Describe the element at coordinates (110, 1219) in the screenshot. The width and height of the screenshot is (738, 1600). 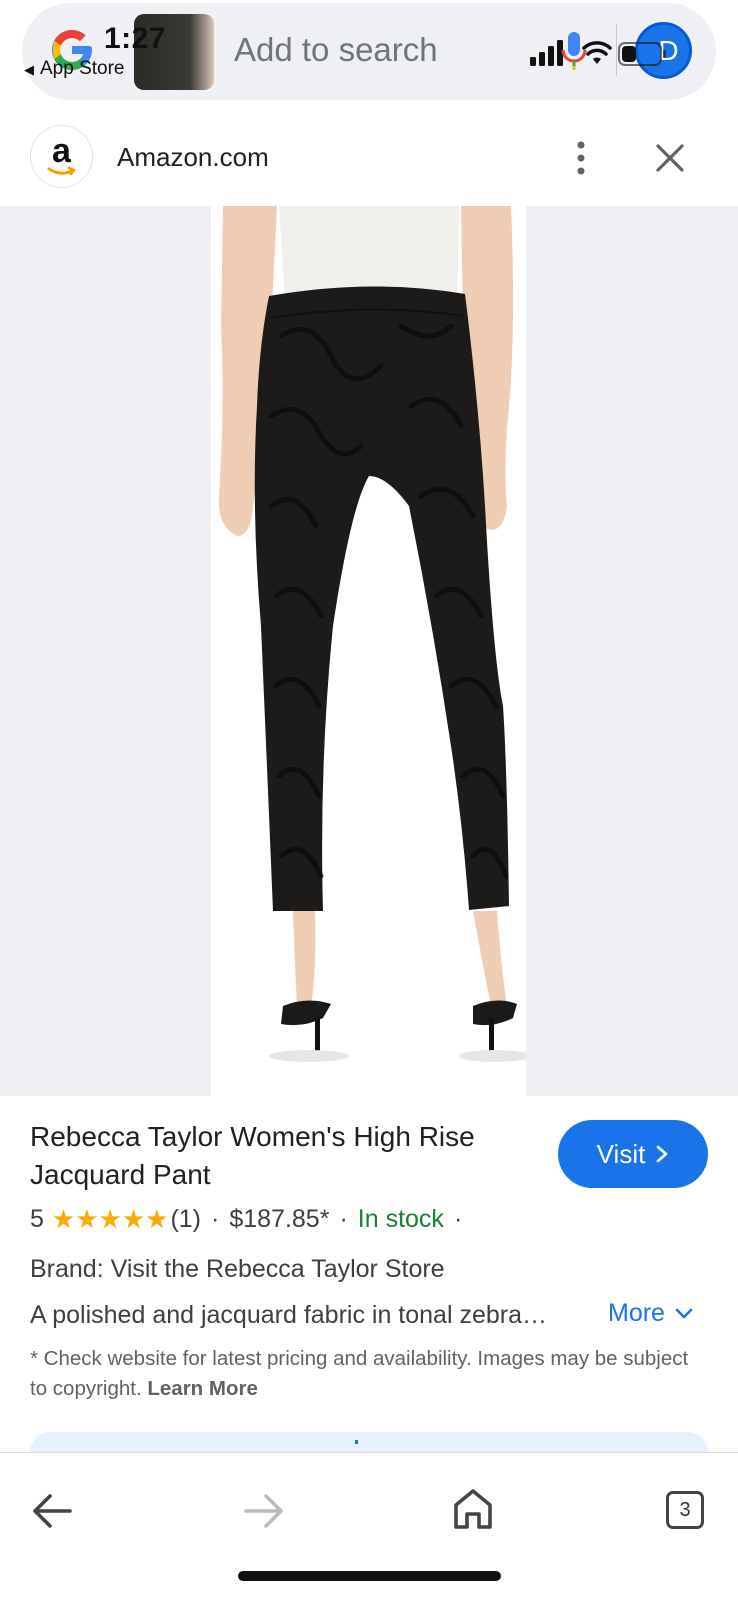
I see `rating-stars: ★★★★★` at that location.